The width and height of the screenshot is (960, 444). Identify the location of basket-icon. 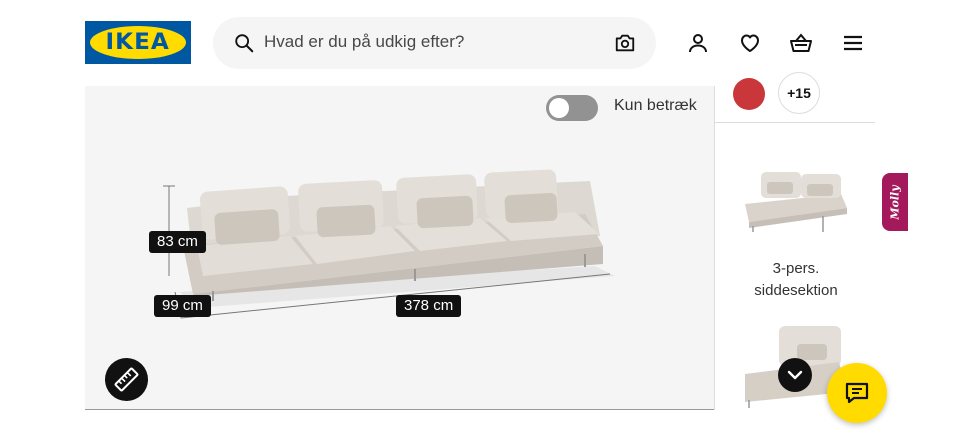
(801, 43).